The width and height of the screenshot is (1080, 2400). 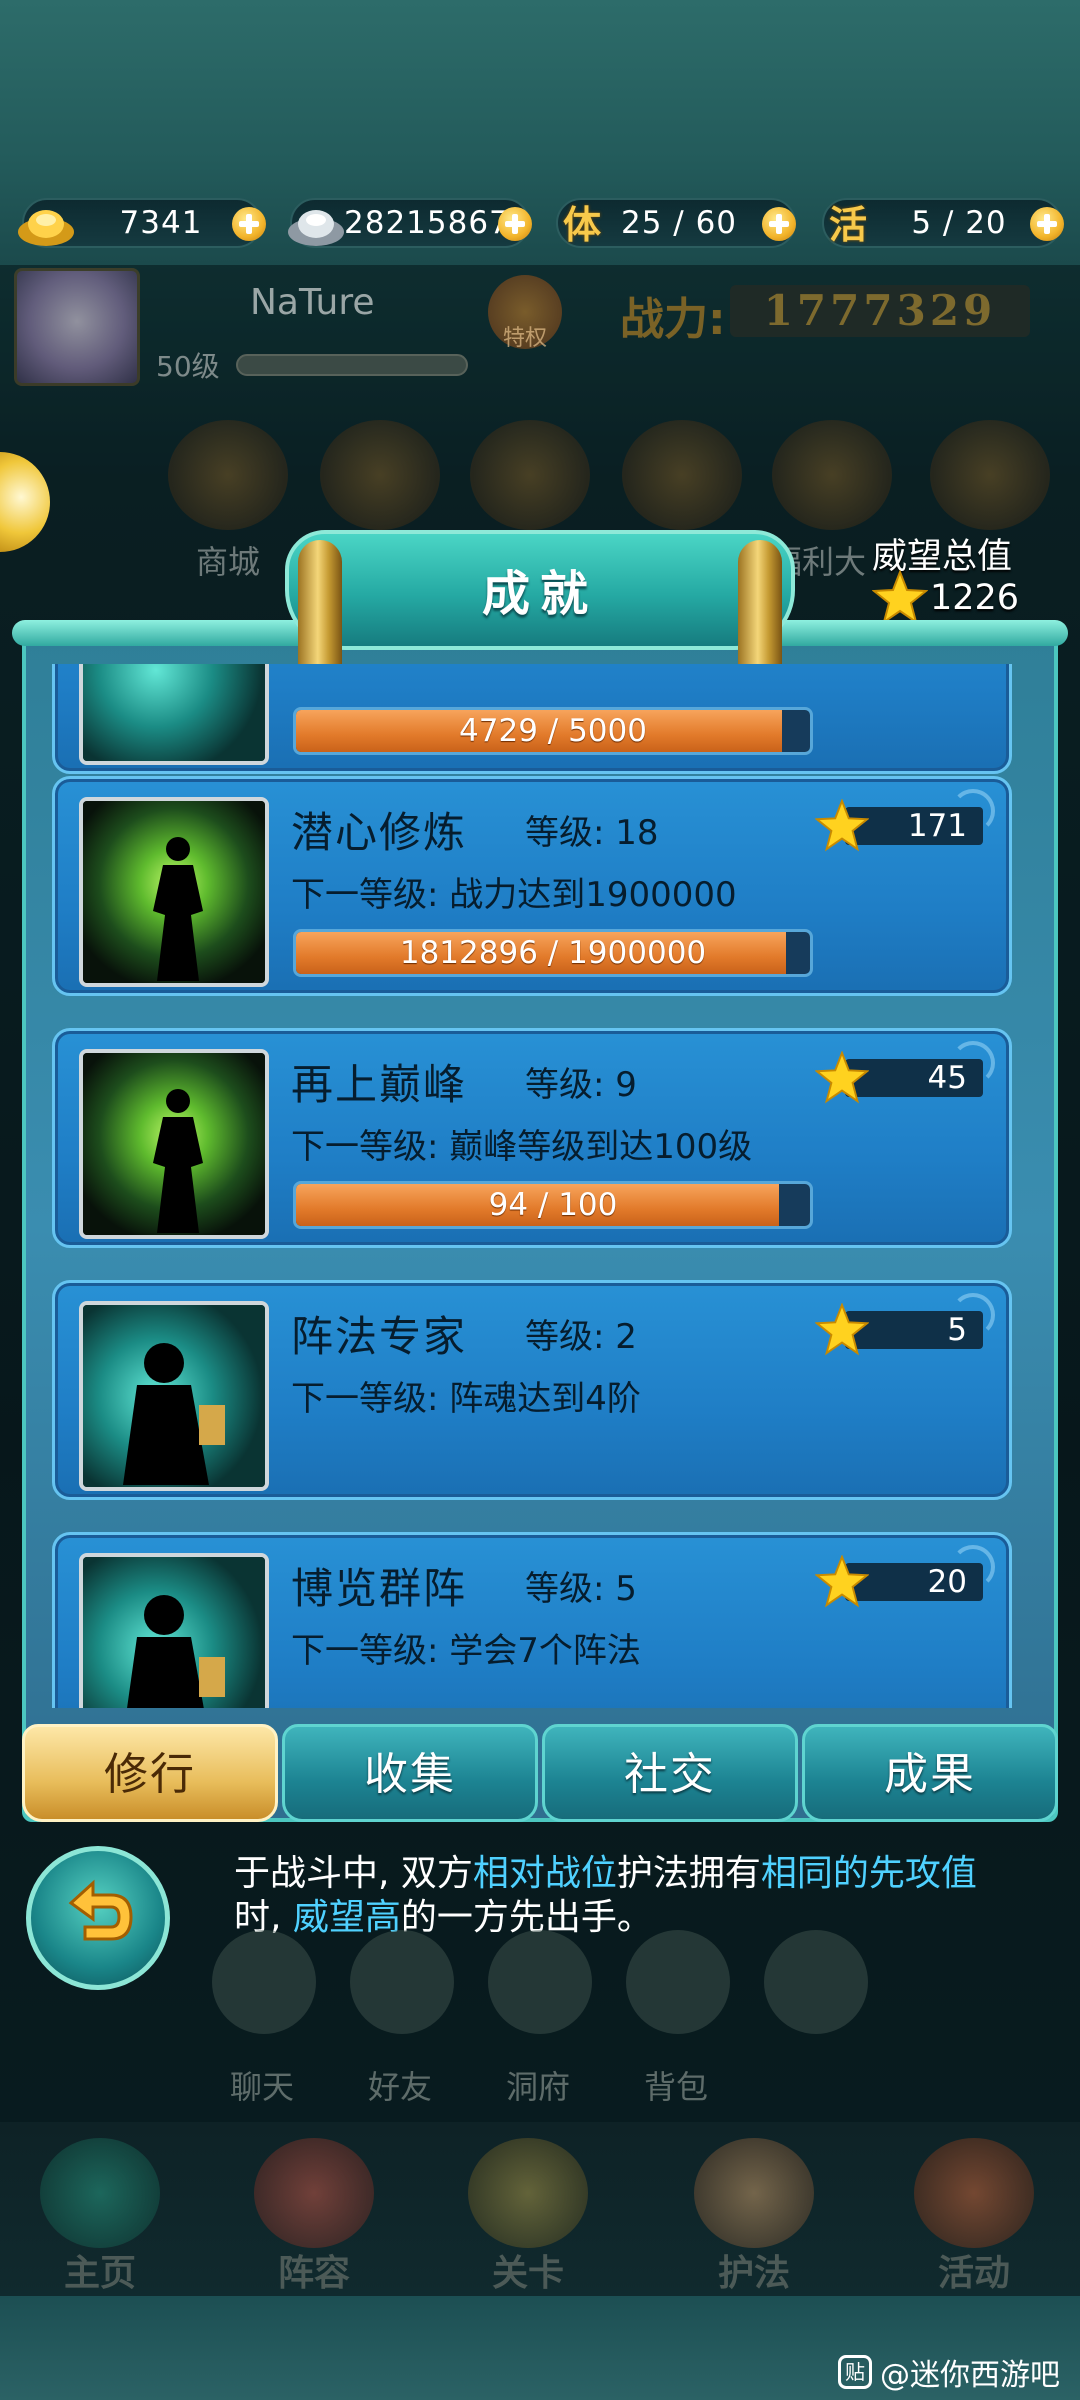 I want to click on nav-stage: 关卡, so click(x=528, y=2212).